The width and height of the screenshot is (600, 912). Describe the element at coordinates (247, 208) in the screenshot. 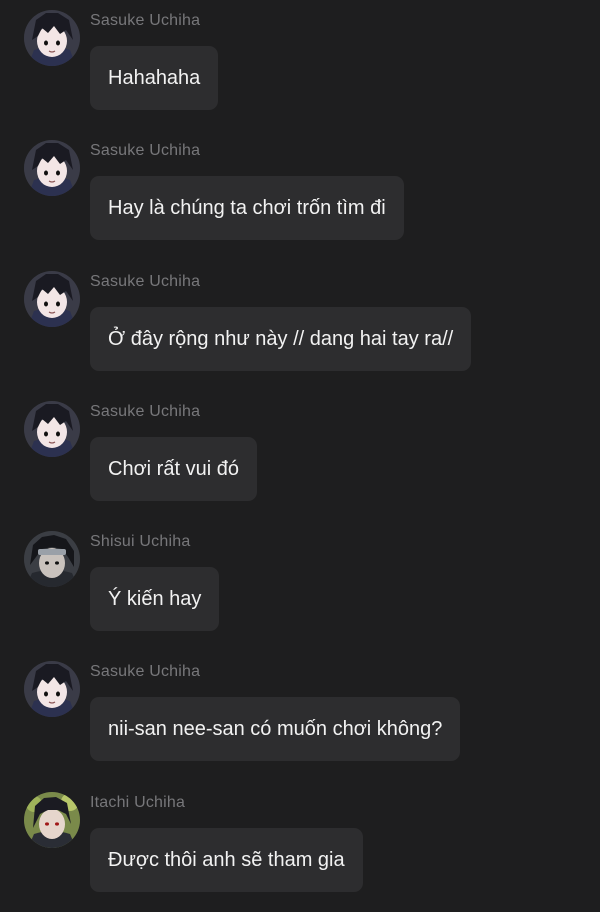

I see `message-bubble: Hay là chúng ta chơi trốn tìm đi` at that location.